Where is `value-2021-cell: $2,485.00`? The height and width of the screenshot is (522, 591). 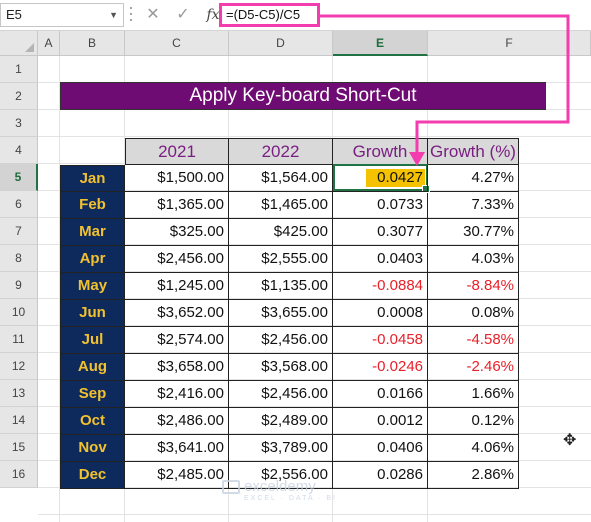
value-2021-cell: $2,485.00 is located at coordinates (177, 475).